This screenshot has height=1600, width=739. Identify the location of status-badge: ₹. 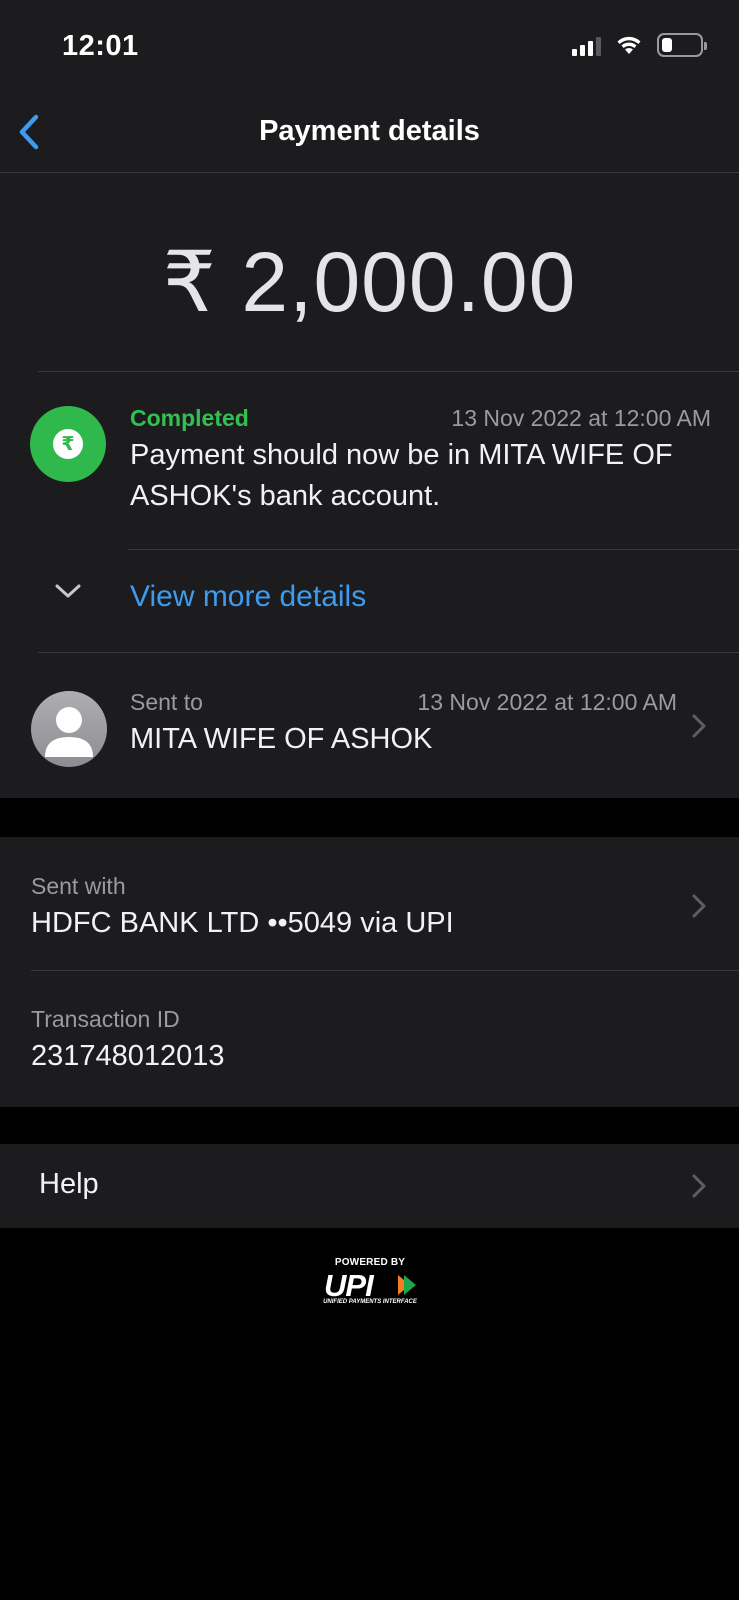
(68, 444).